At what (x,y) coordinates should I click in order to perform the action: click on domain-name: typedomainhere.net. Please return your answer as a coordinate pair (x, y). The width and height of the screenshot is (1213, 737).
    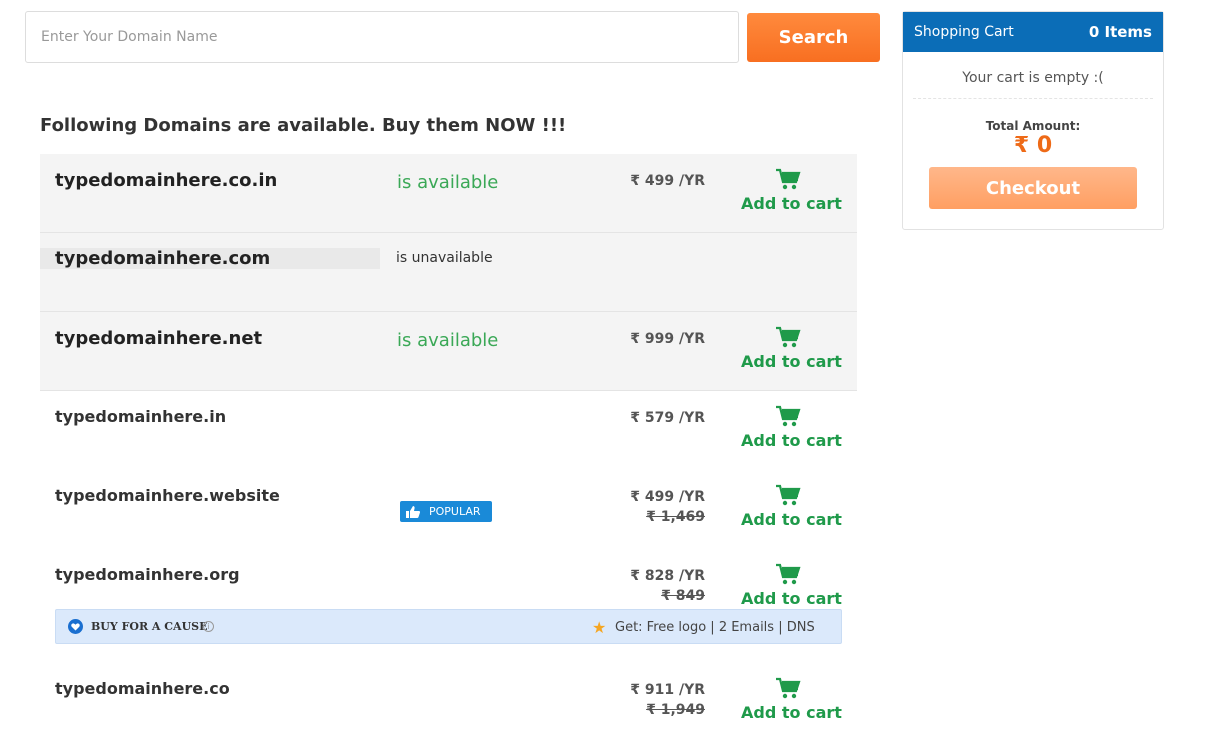
    Looking at the image, I should click on (159, 338).